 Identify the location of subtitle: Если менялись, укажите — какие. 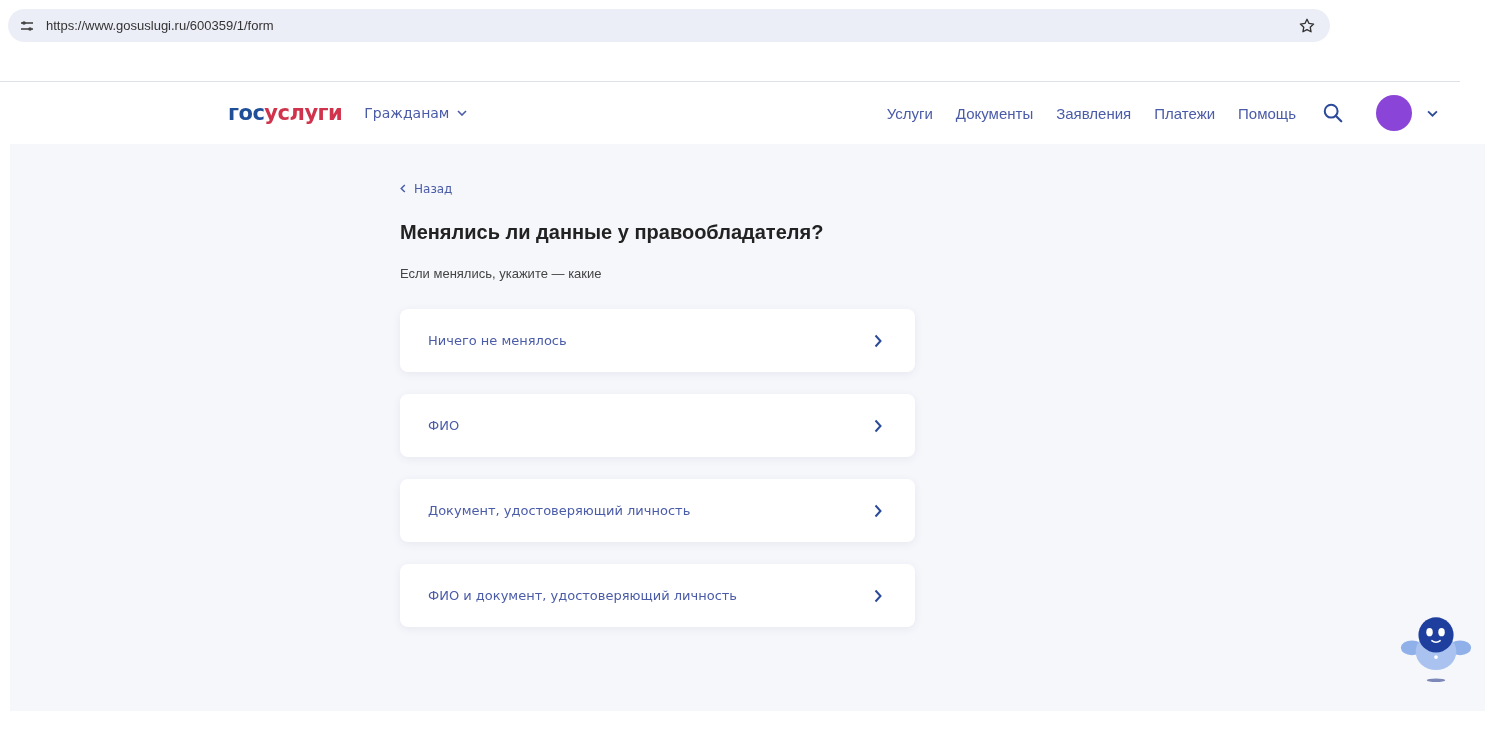
(501, 273).